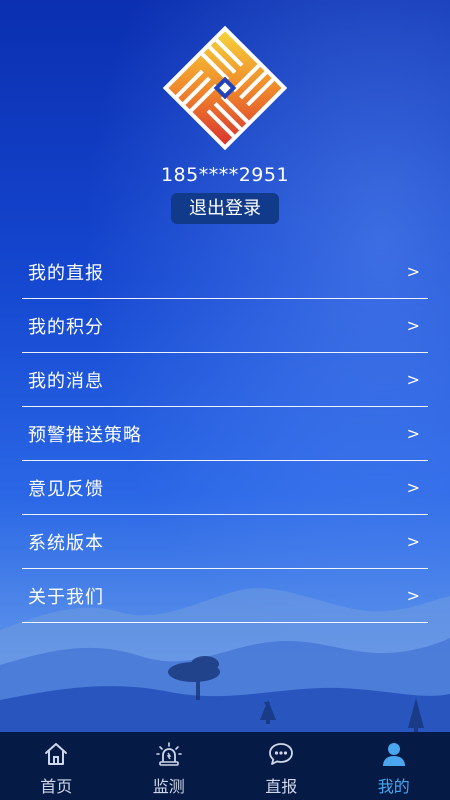 Image resolution: width=450 pixels, height=800 pixels. I want to click on chat-icon, so click(281, 754).